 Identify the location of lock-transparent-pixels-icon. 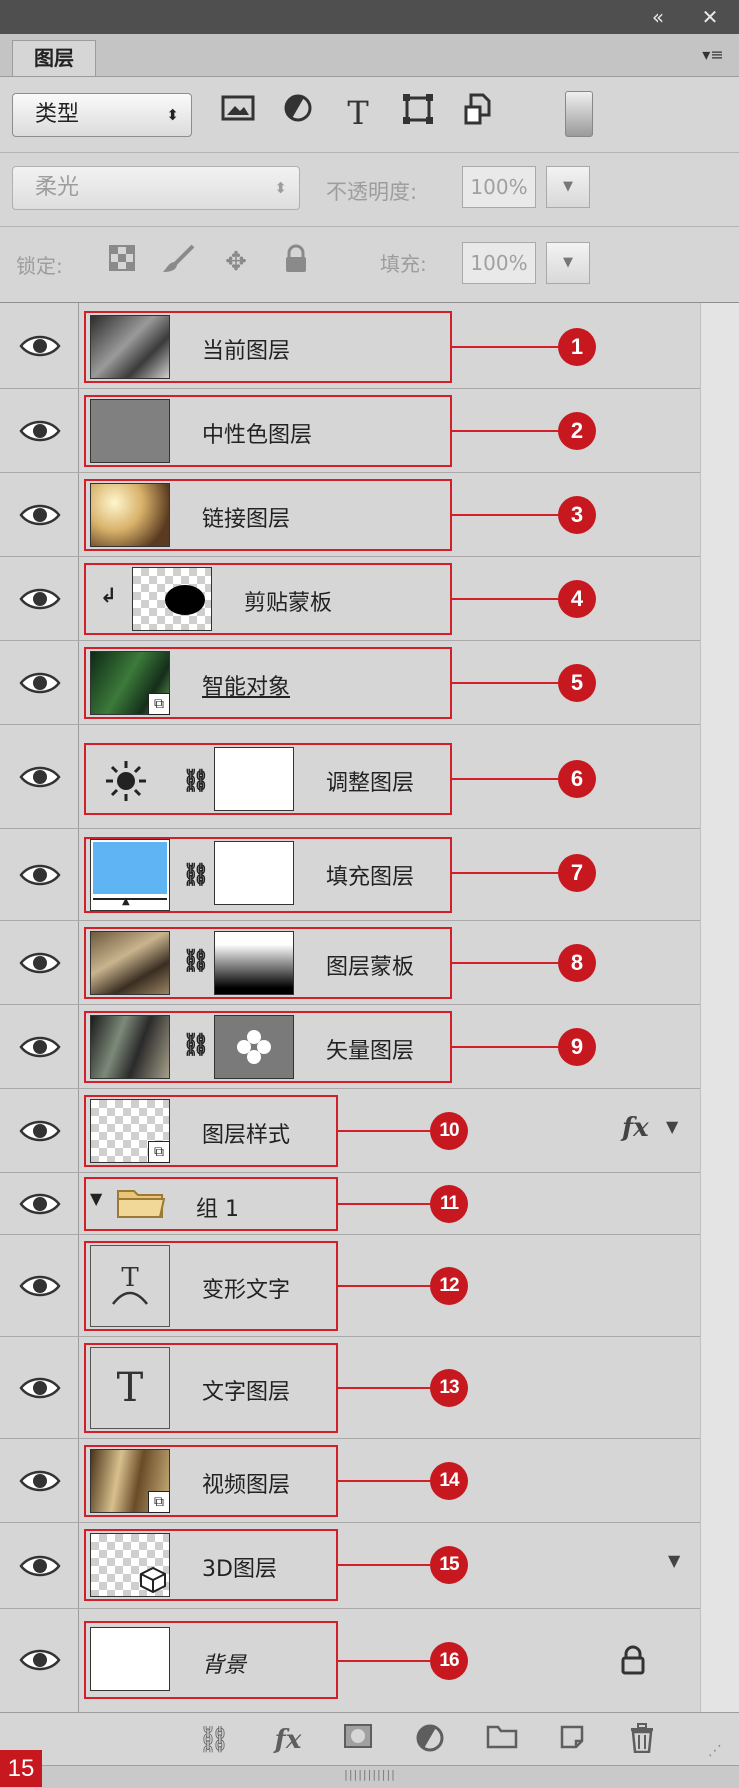
(122, 262).